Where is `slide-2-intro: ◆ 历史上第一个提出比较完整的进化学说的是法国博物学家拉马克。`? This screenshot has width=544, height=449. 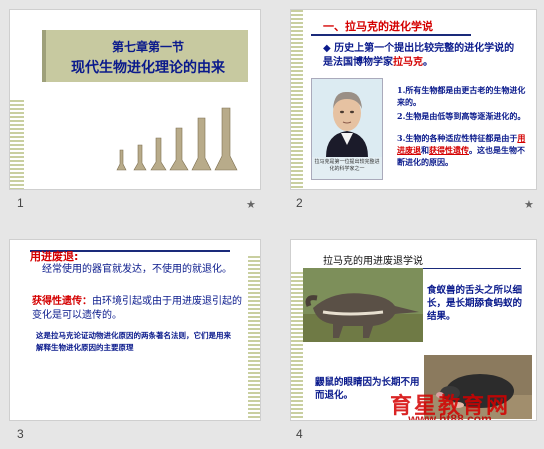 slide-2-intro: ◆ 历史上第一个提出比较完整的进化学说的是法国博物学家拉马克。 is located at coordinates (423, 56).